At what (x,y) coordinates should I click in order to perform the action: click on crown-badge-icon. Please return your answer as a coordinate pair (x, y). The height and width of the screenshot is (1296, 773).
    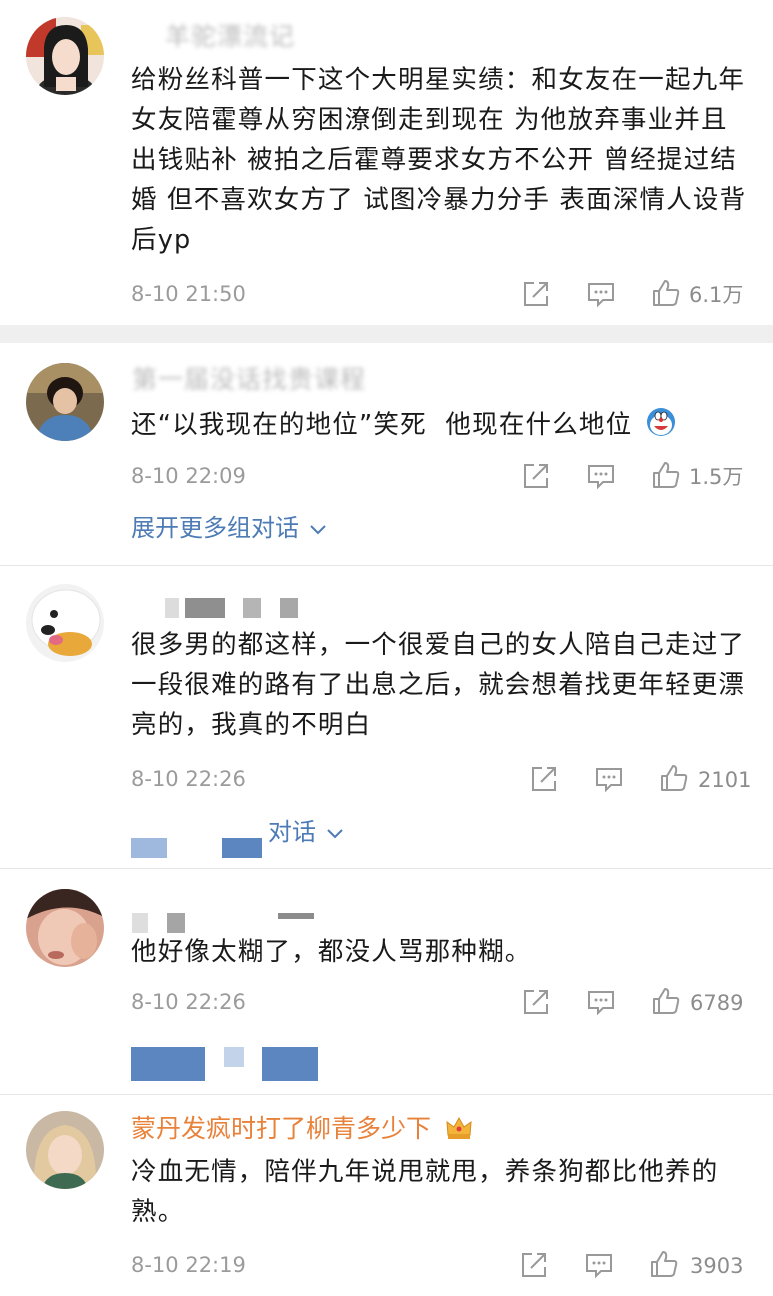
    Looking at the image, I should click on (459, 1128).